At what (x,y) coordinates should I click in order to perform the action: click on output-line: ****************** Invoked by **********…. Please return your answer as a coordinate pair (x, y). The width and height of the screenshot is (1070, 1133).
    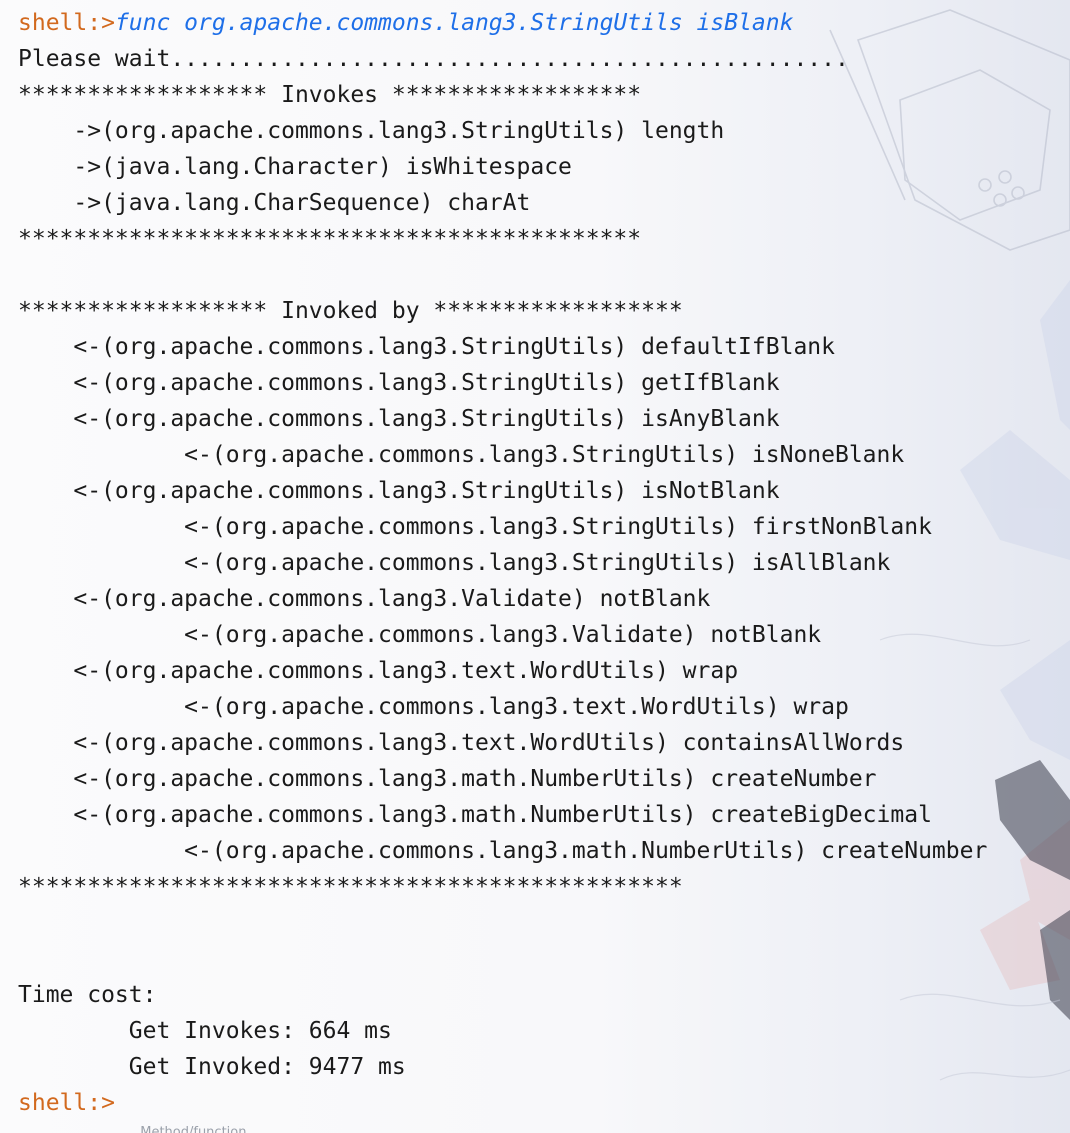
    Looking at the image, I should click on (502, 311).